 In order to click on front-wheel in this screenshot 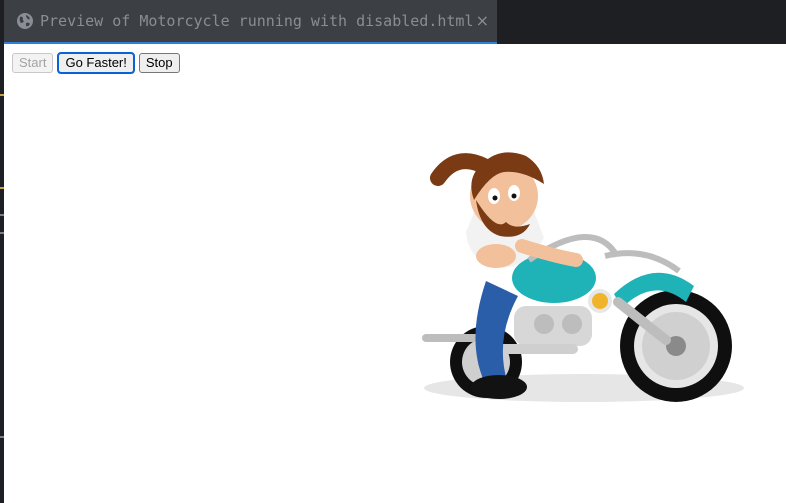, I will do `click(676, 346)`.